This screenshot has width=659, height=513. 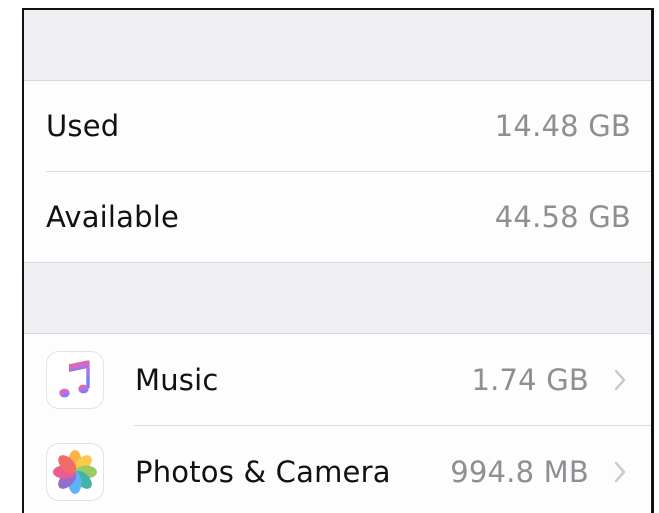 I want to click on used-label: Used, so click(x=83, y=126).